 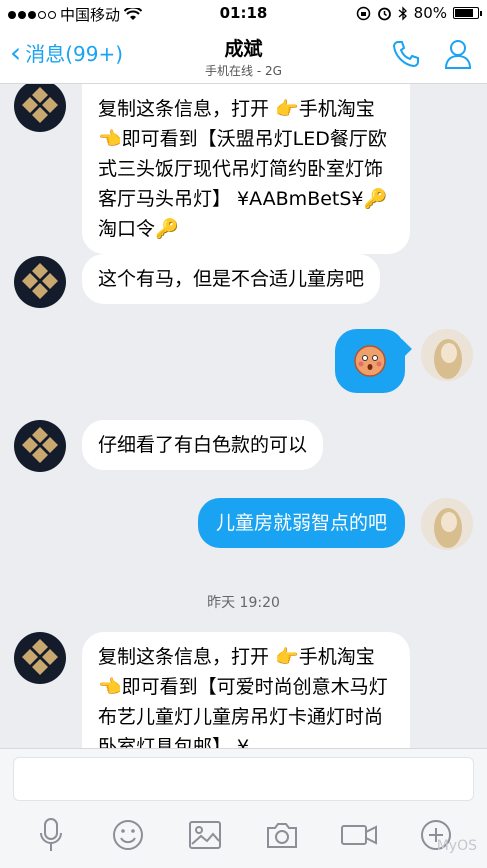 What do you see at coordinates (243, 603) in the screenshot?
I see `message-timestamp: 昨天 19:20` at bounding box center [243, 603].